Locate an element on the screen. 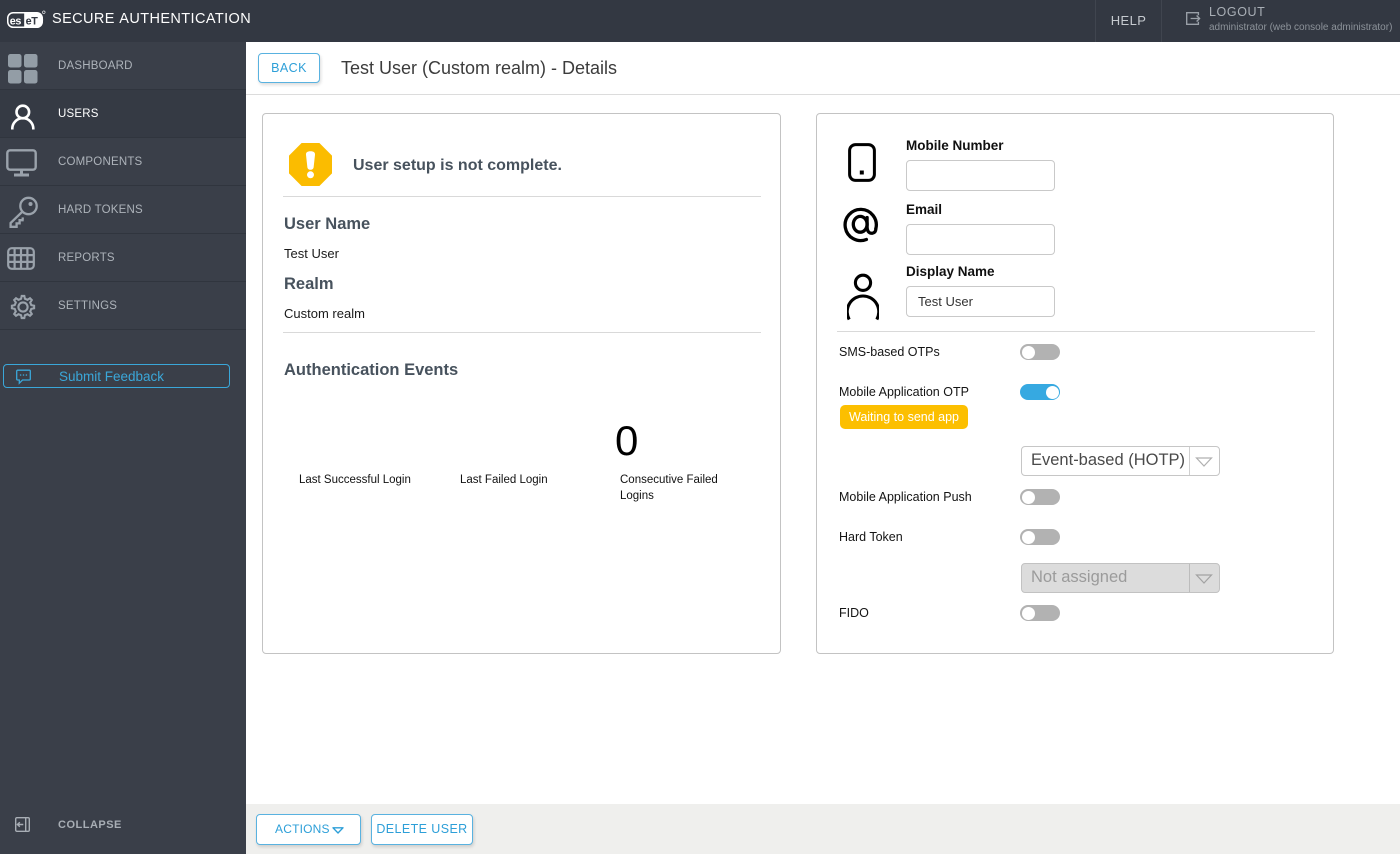 The height and width of the screenshot is (854, 1400). svg-text: eT is located at coordinates (32, 22).